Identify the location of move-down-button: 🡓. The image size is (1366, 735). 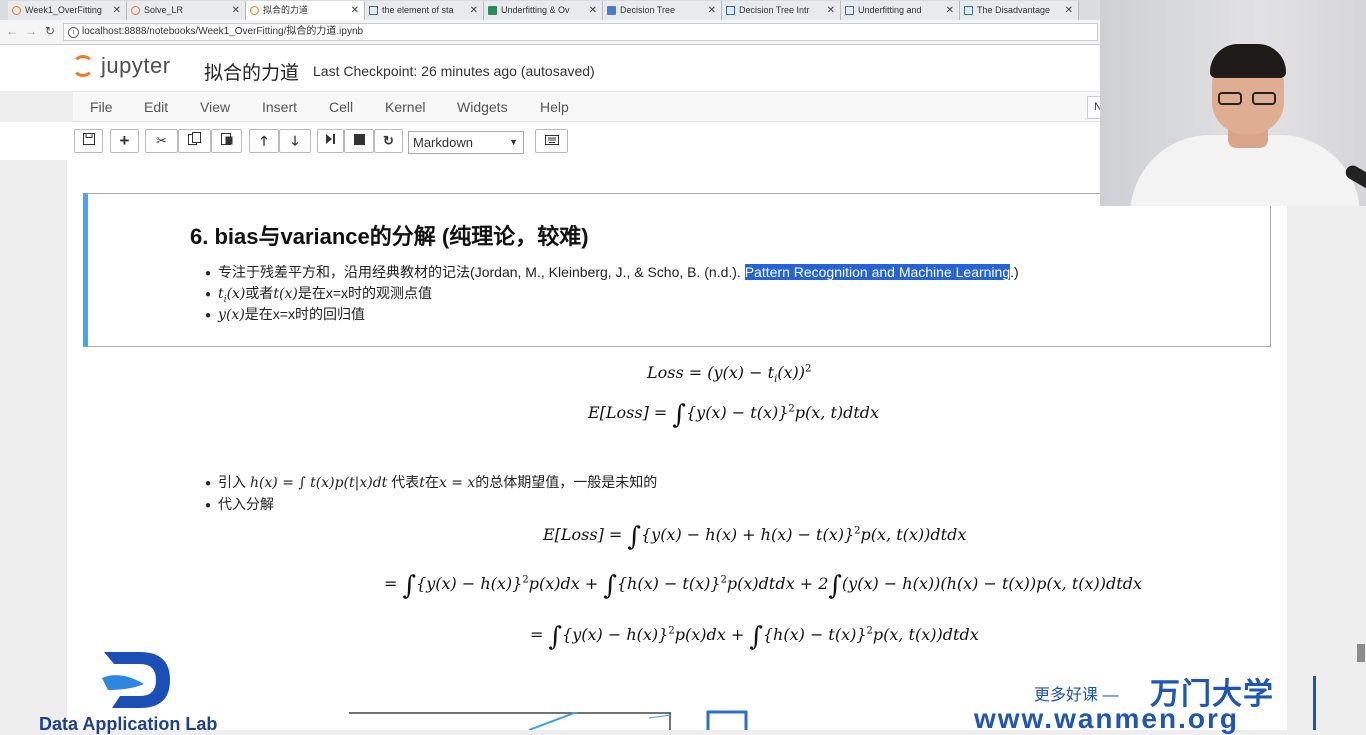
(295, 141).